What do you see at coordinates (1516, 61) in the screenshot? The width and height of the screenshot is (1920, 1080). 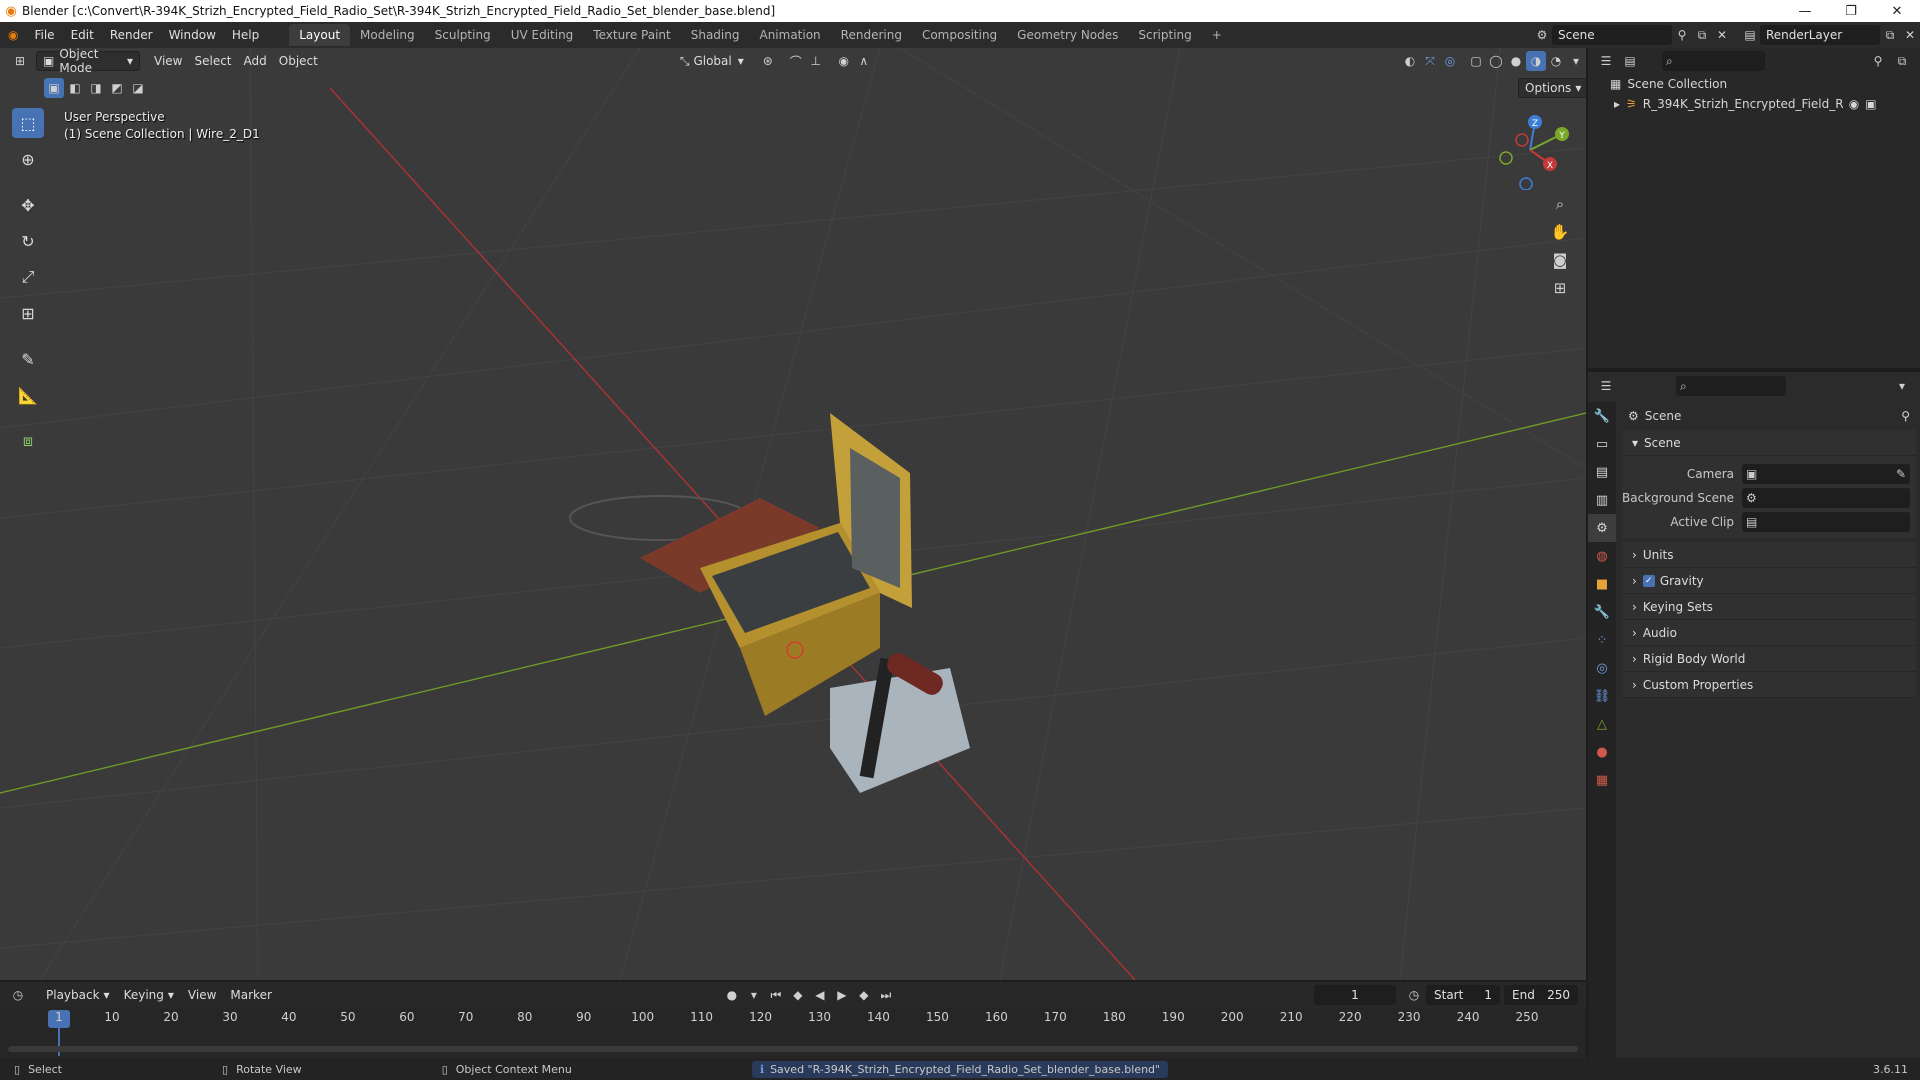 I see `solid-shading-icon: ●` at bounding box center [1516, 61].